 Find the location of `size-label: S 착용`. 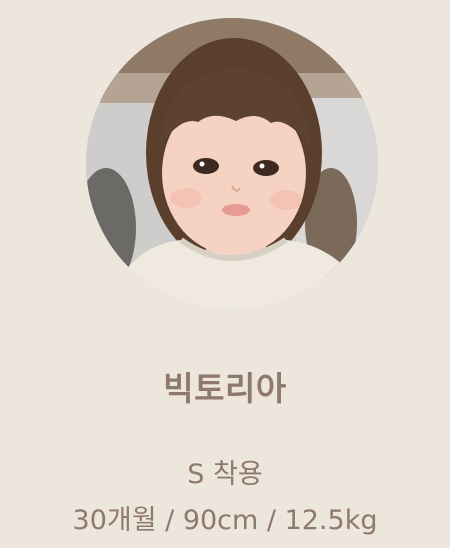

size-label: S 착용 is located at coordinates (225, 474).